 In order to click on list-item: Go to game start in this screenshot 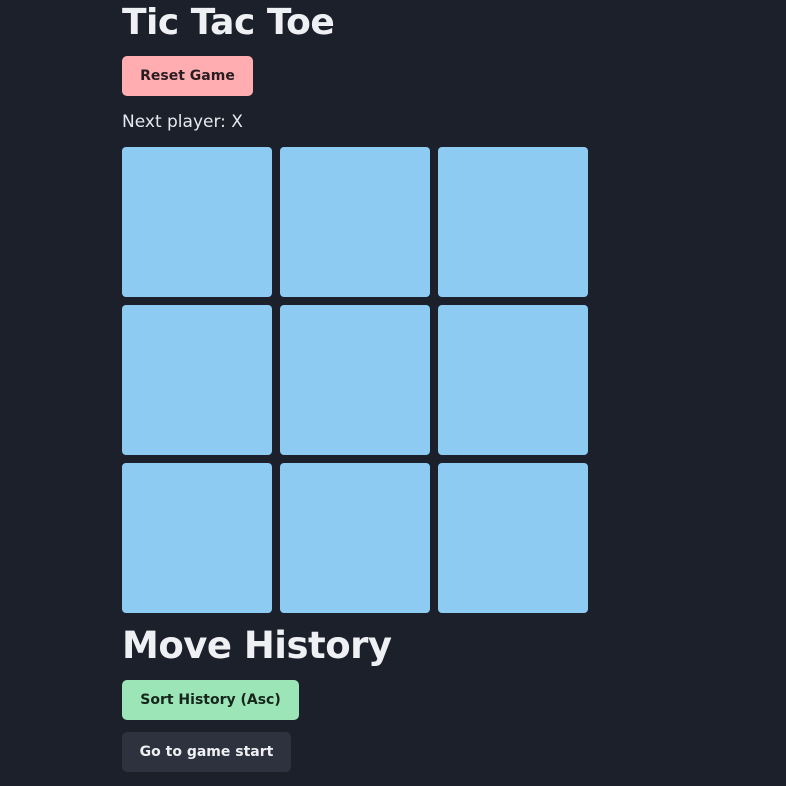, I will do `click(206, 752)`.